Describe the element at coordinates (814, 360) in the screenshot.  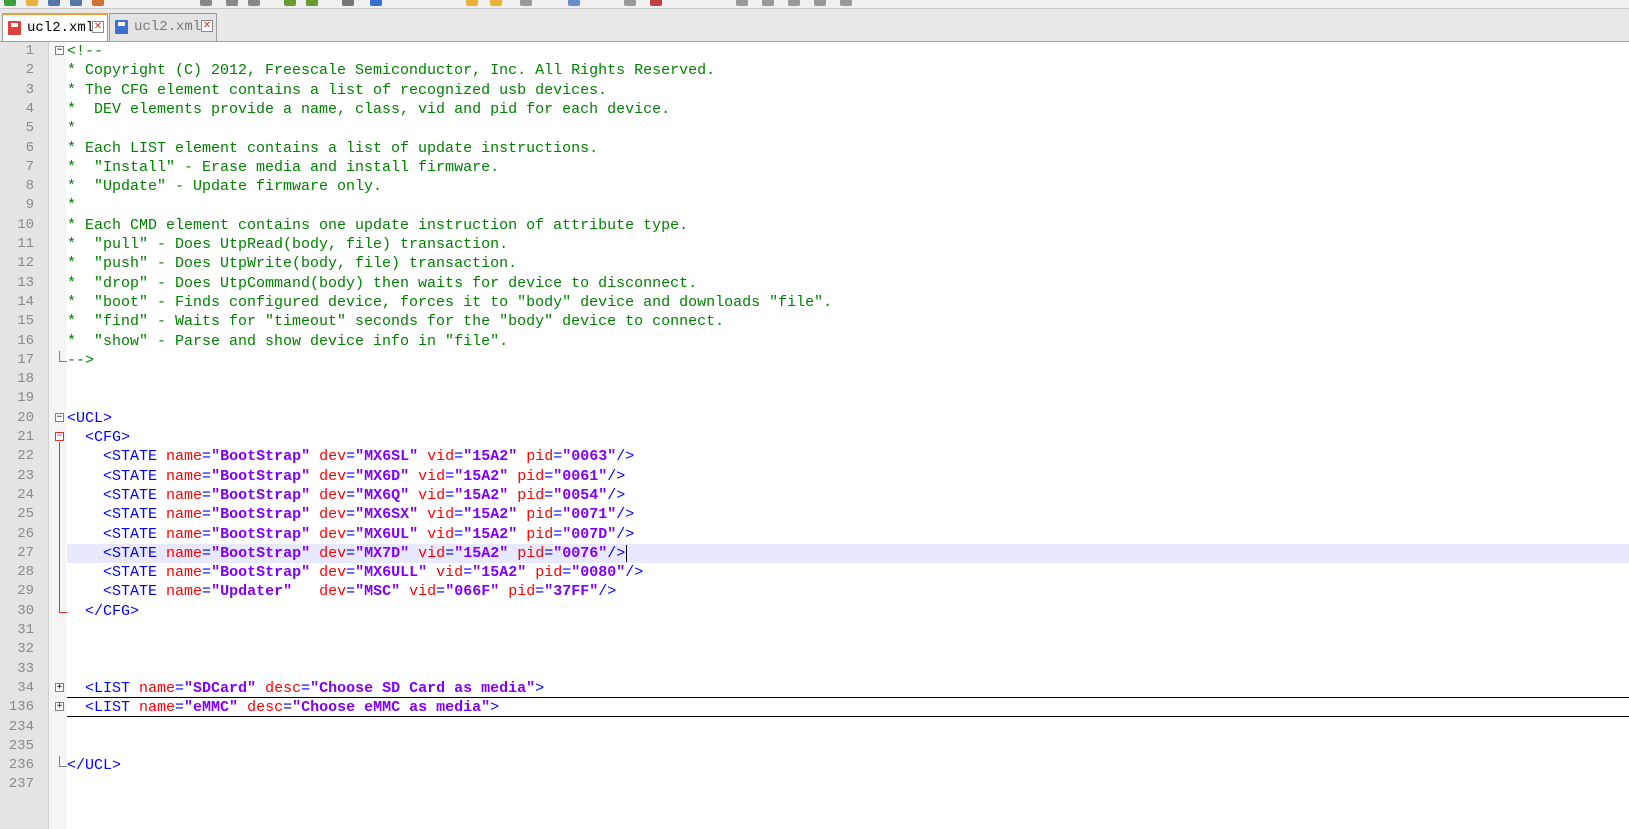
I see `code-line: 17 -->` at that location.